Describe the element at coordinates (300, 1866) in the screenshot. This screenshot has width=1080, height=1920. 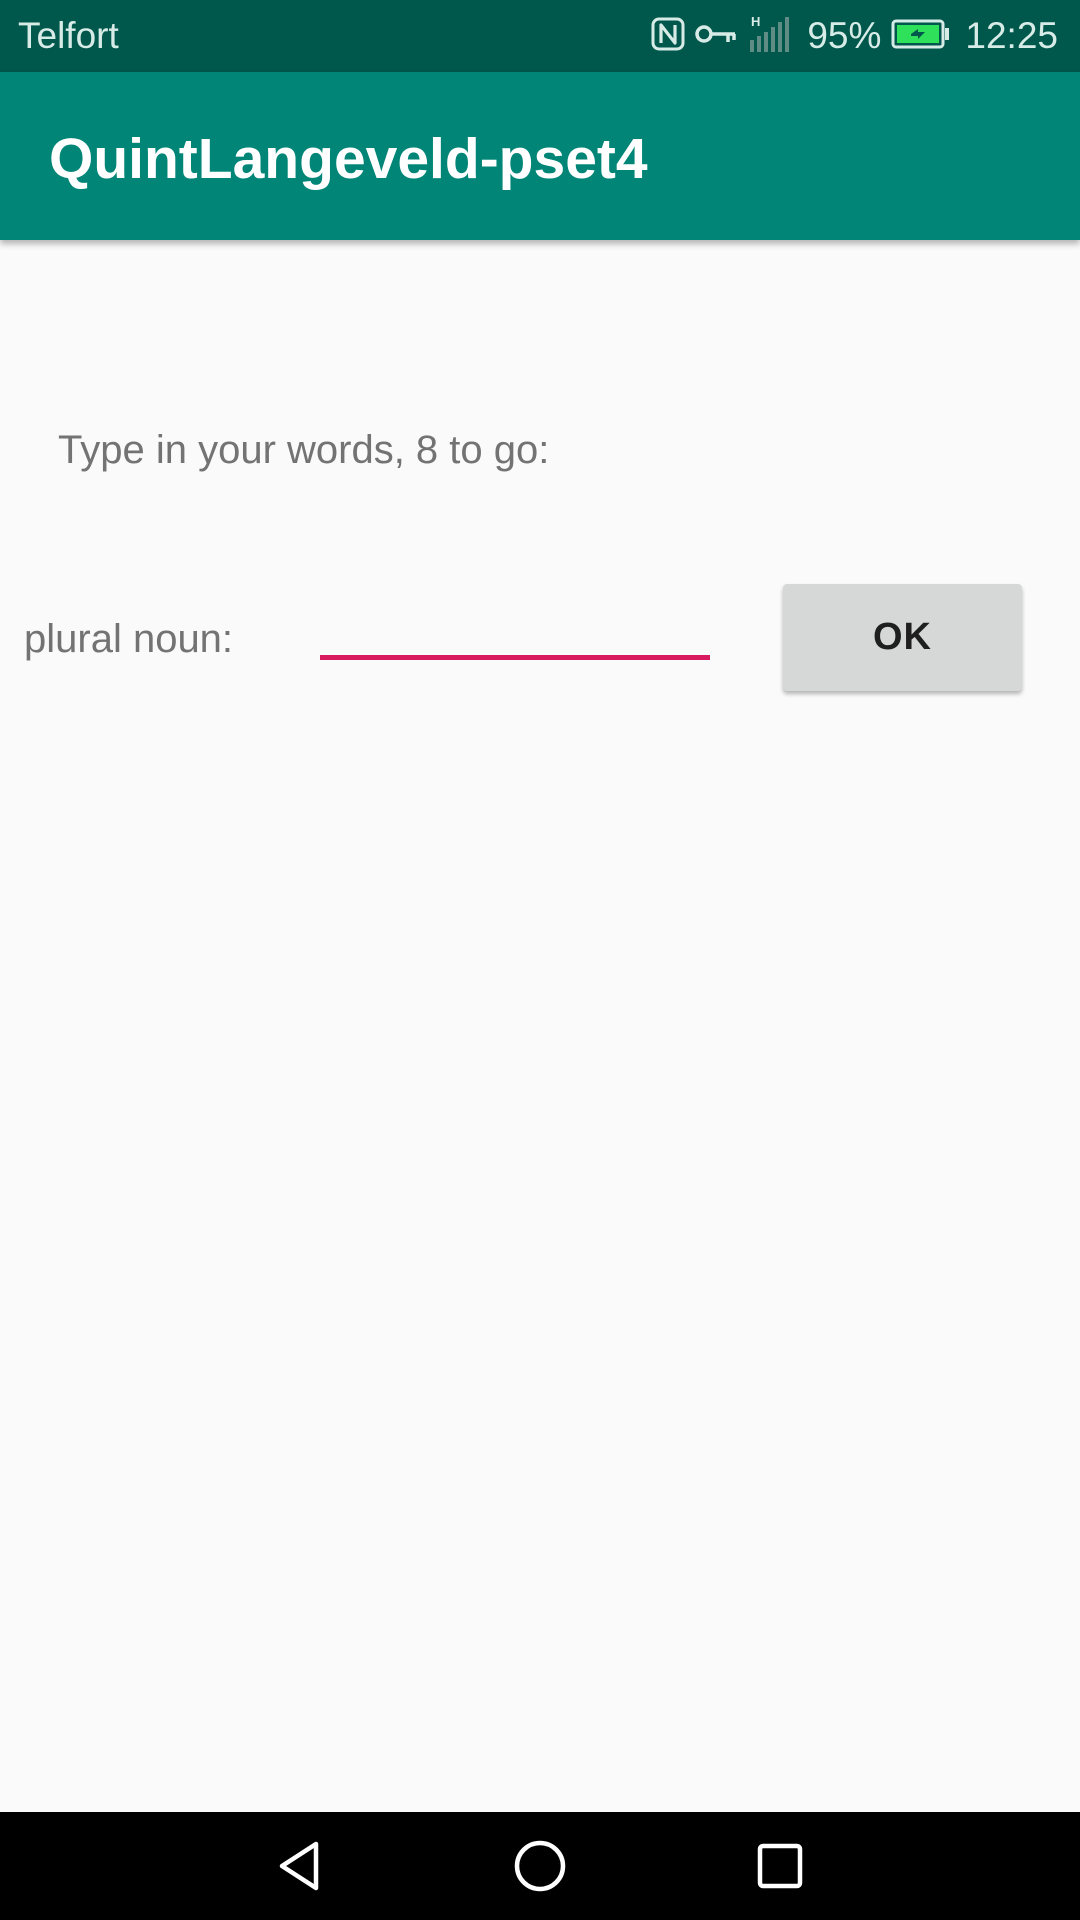
I see `back-icon` at that location.